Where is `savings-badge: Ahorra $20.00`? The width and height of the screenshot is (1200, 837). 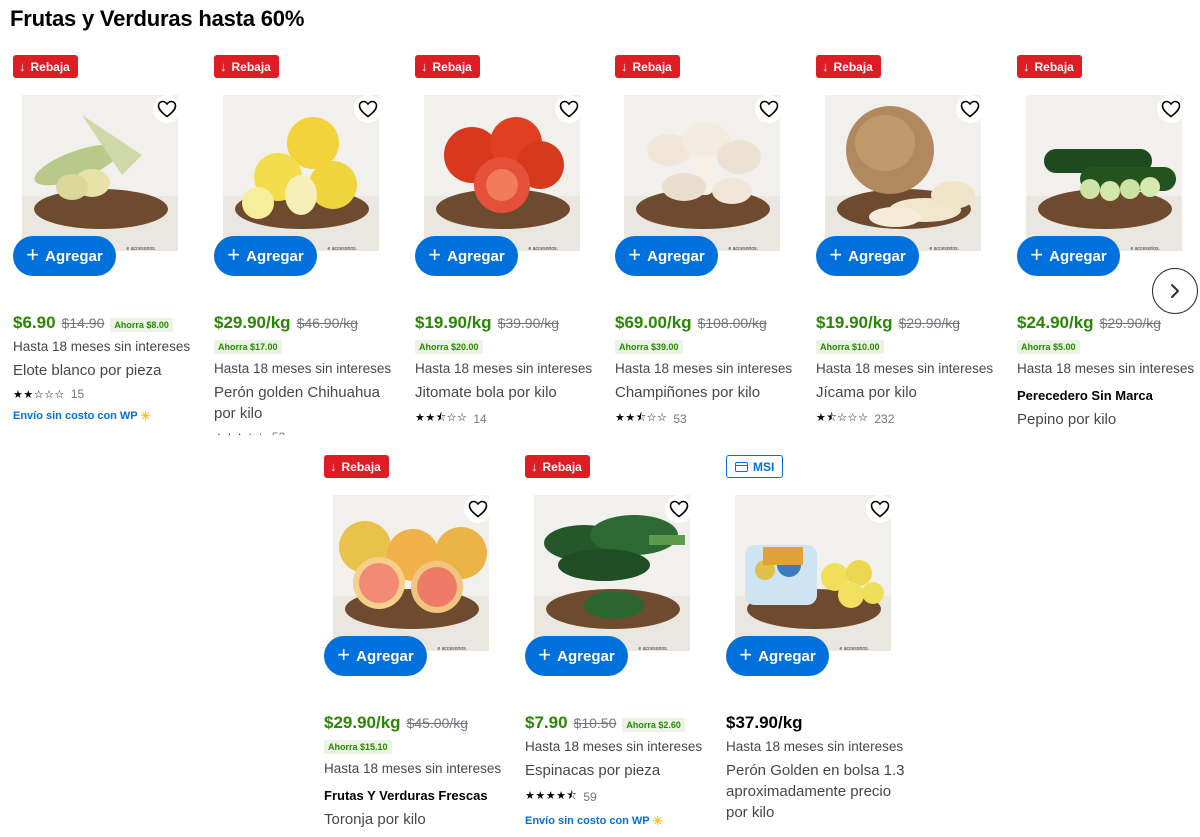
savings-badge: Ahorra $20.00 is located at coordinates (449, 347).